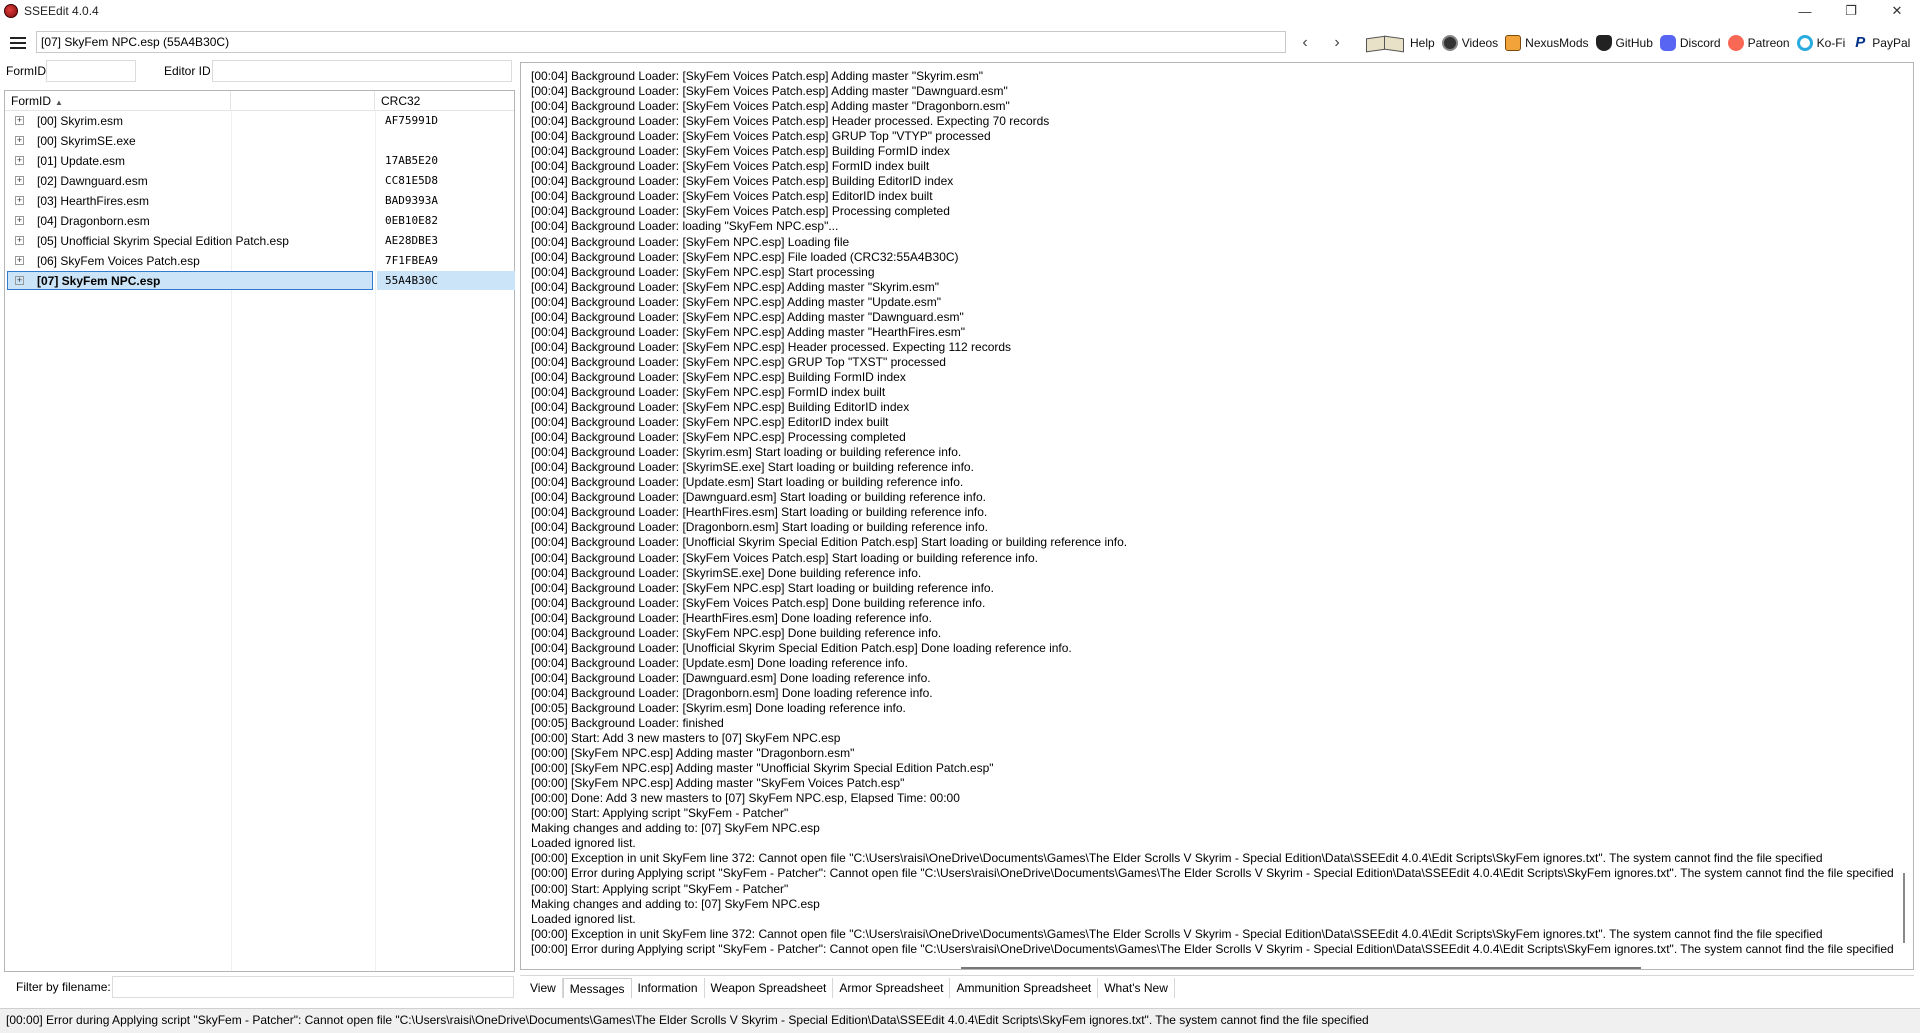  What do you see at coordinates (892, 988) in the screenshot?
I see `tab-armor-spreadsheet: Armor Spreadsheet` at bounding box center [892, 988].